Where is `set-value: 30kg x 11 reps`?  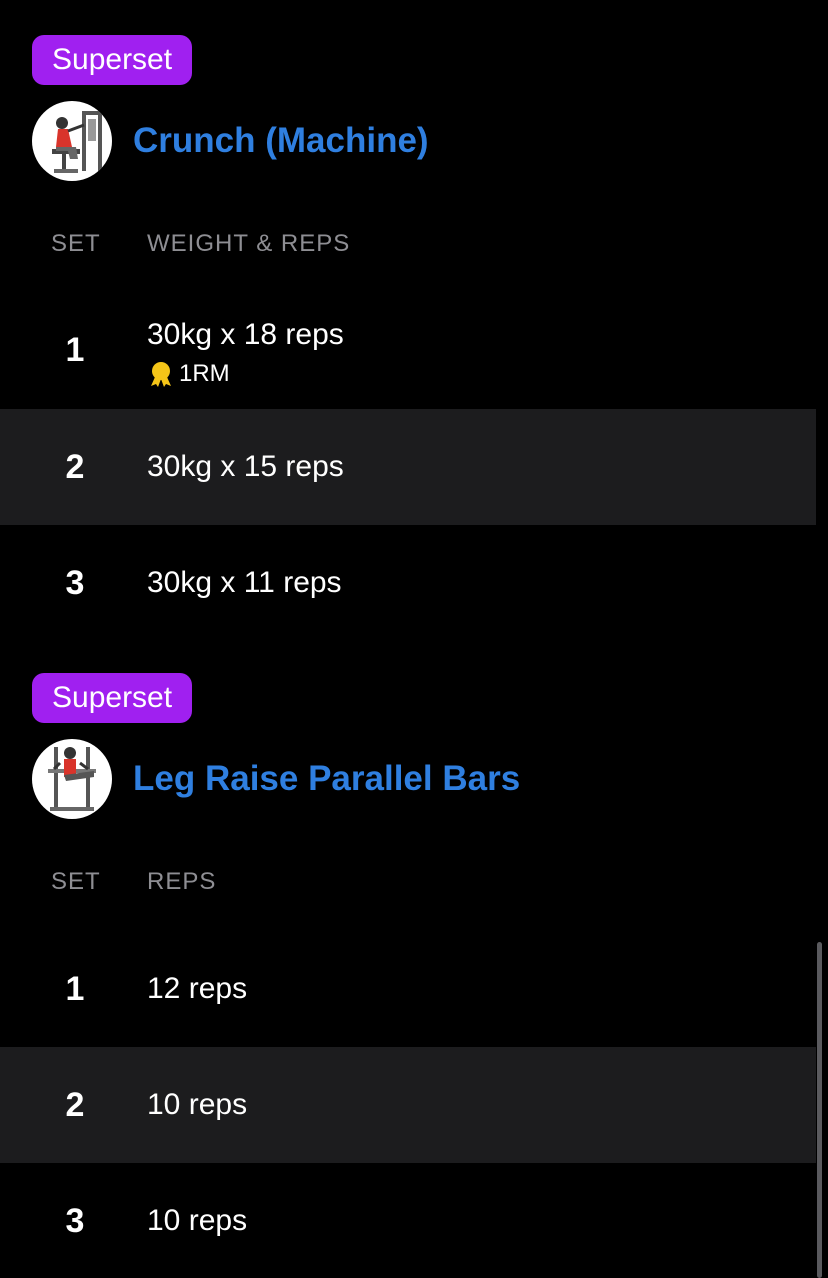 set-value: 30kg x 11 reps is located at coordinates (244, 582).